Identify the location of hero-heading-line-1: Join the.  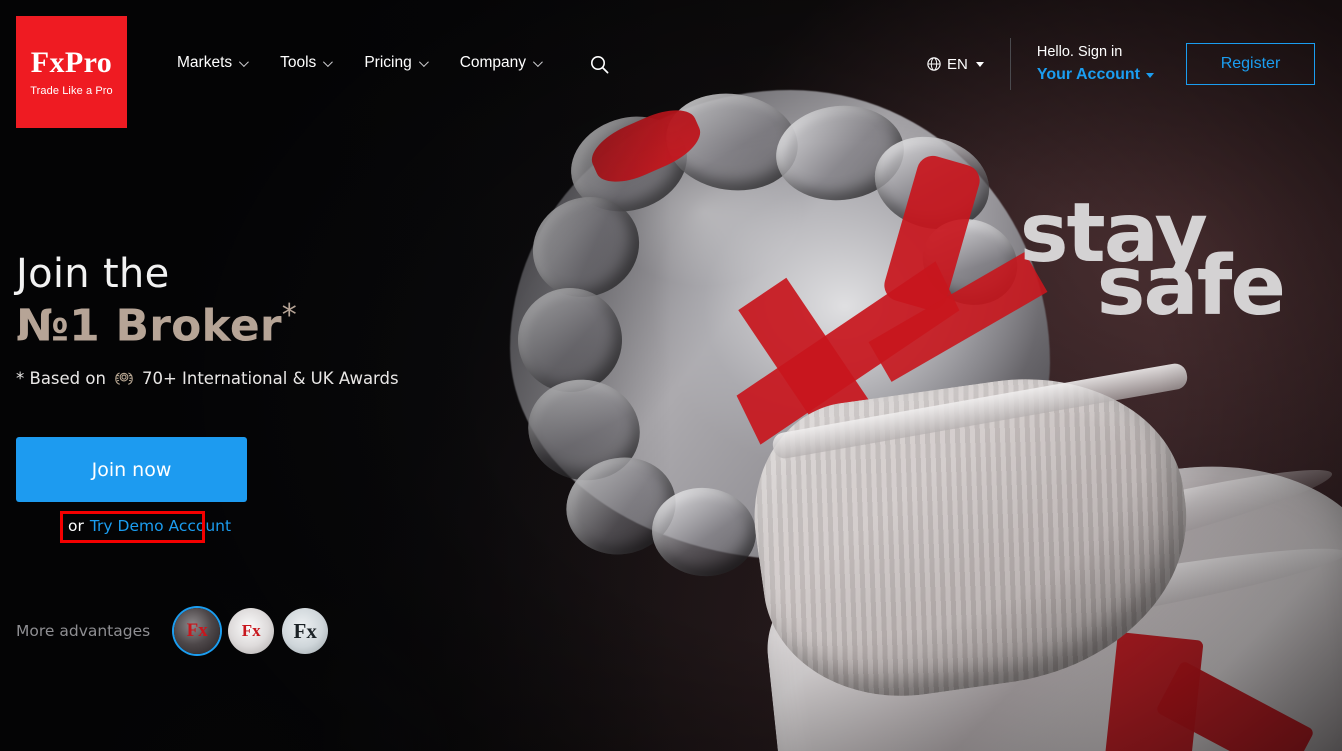
(93, 274).